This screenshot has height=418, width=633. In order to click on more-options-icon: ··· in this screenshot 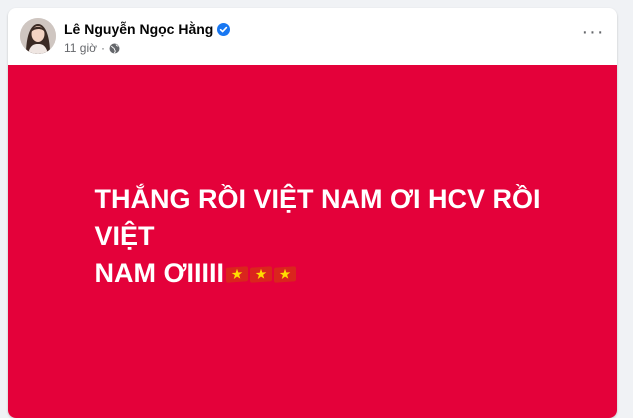, I will do `click(593, 32)`.